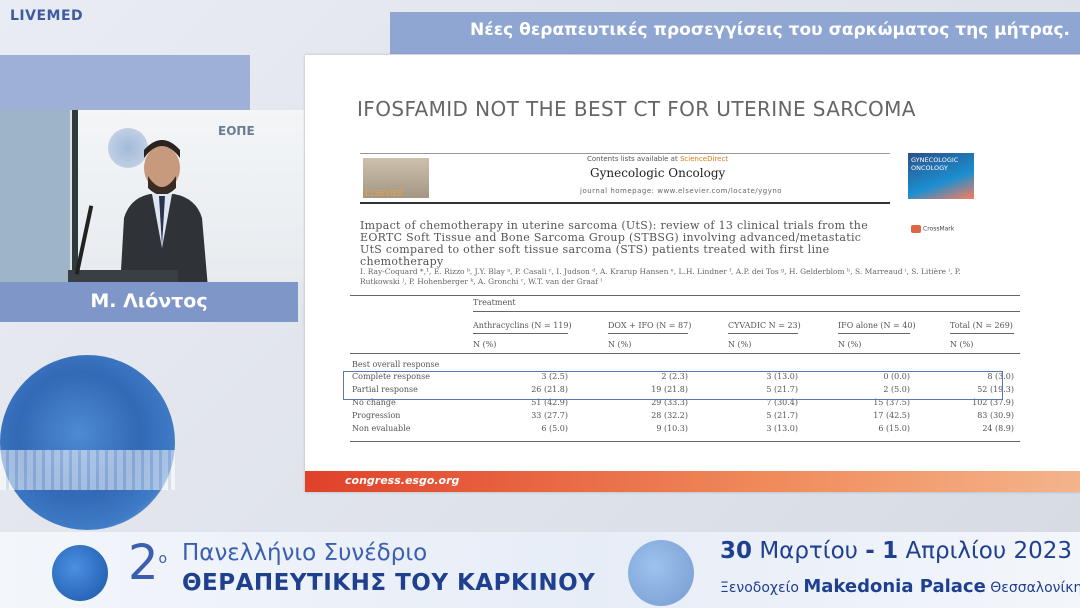 The image size is (1080, 608). Describe the element at coordinates (650, 325) in the screenshot. I see `column-header: DOX + IFO (N = 87)` at that location.